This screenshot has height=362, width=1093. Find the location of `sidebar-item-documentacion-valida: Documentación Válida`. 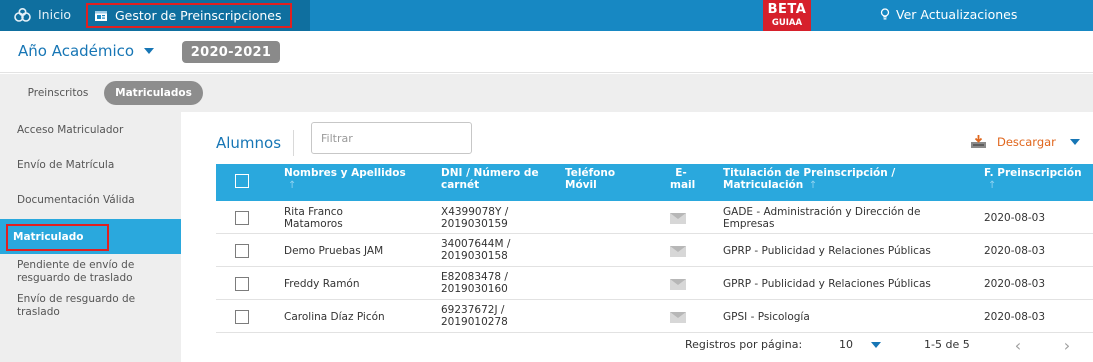

sidebar-item-documentacion-valida: Documentación Válida is located at coordinates (90, 200).